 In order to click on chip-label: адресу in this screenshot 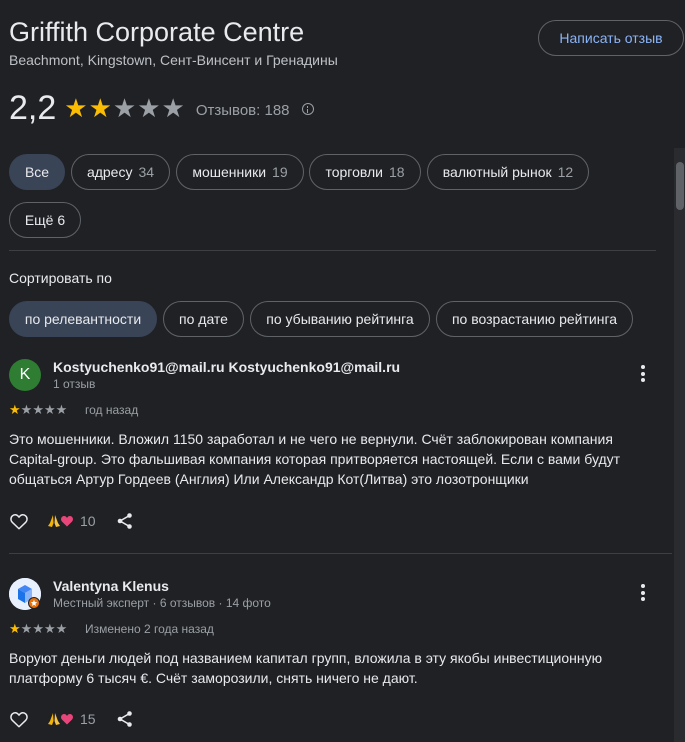, I will do `click(109, 172)`.